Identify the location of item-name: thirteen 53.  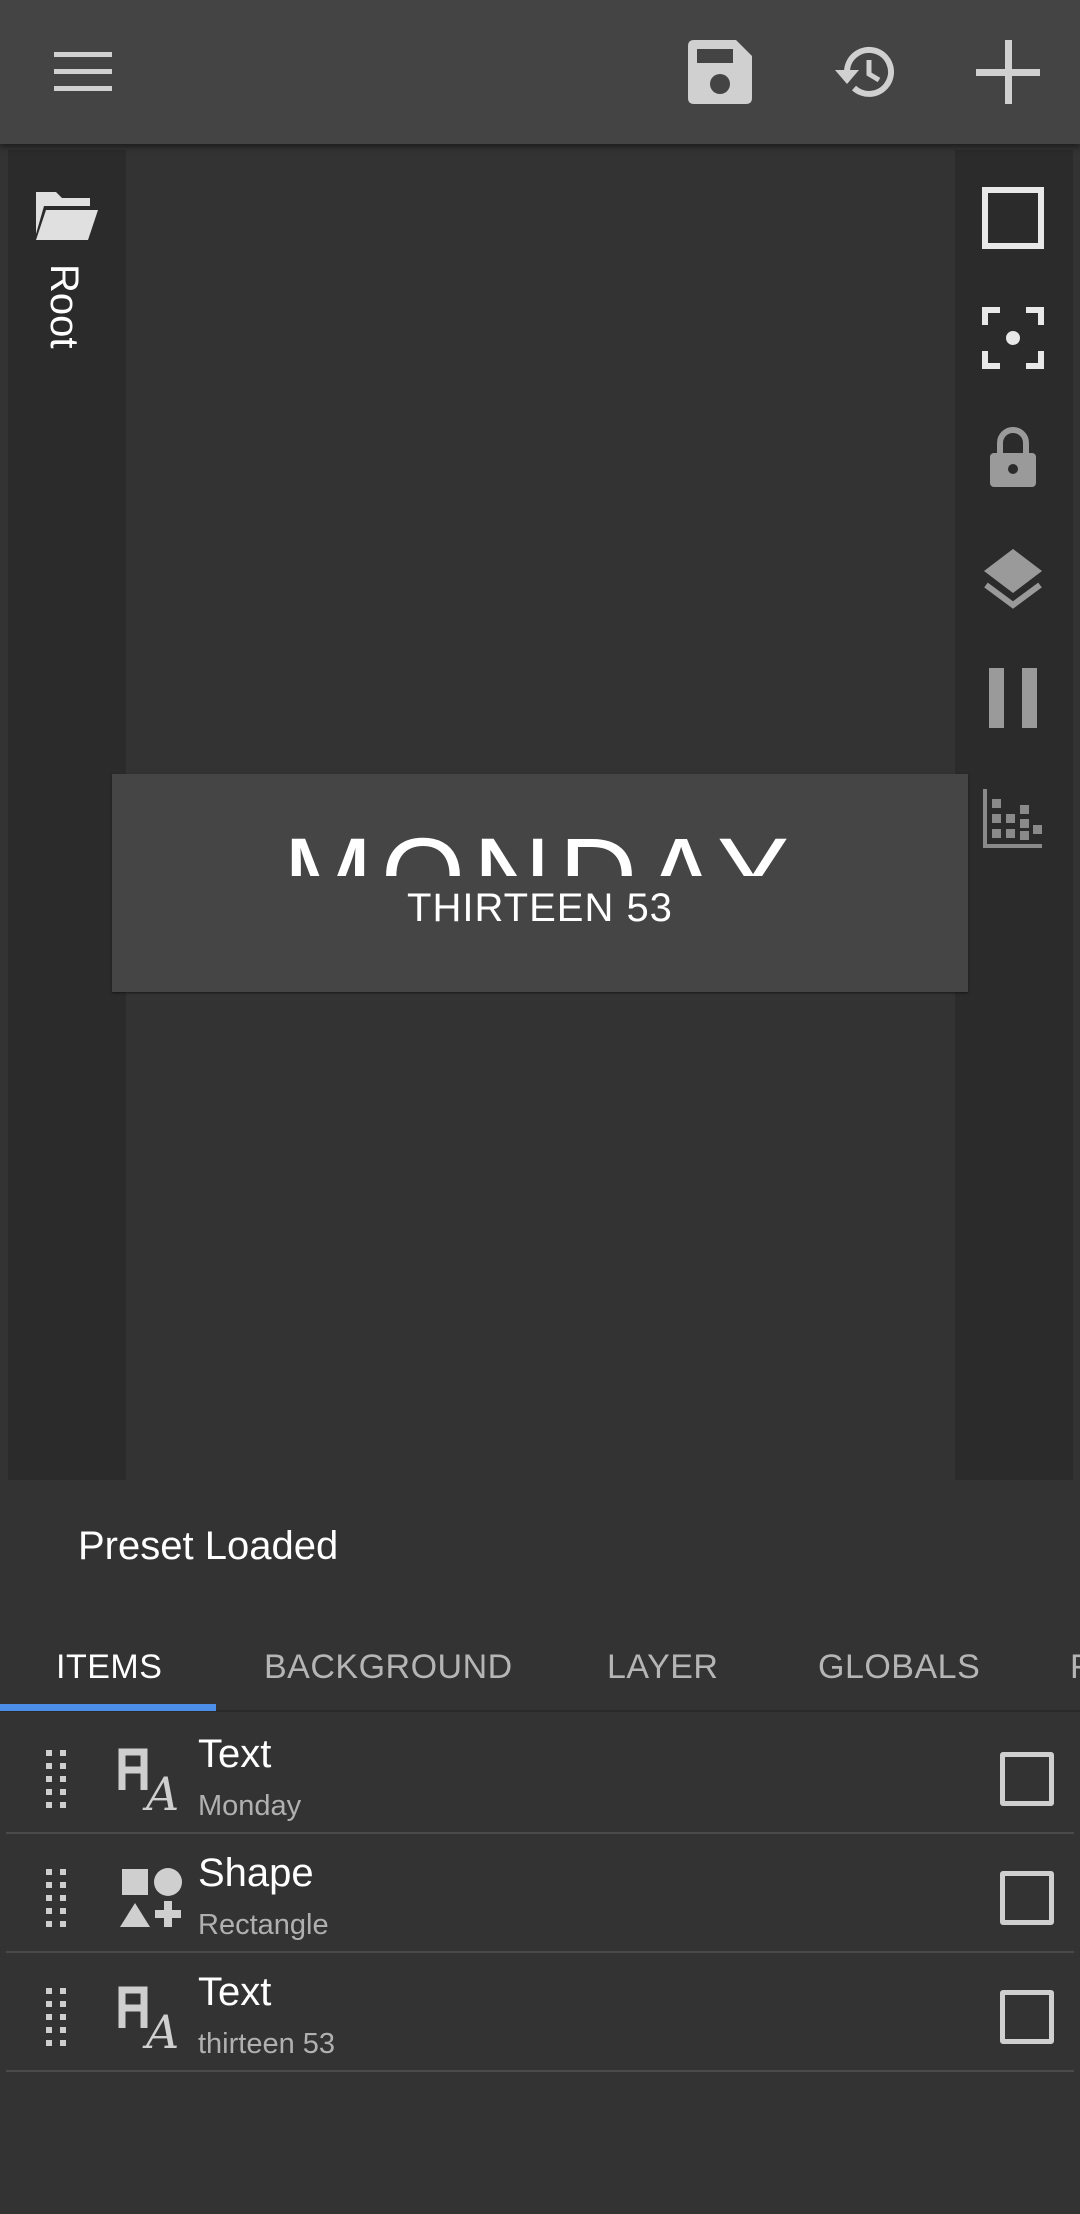
(267, 2044).